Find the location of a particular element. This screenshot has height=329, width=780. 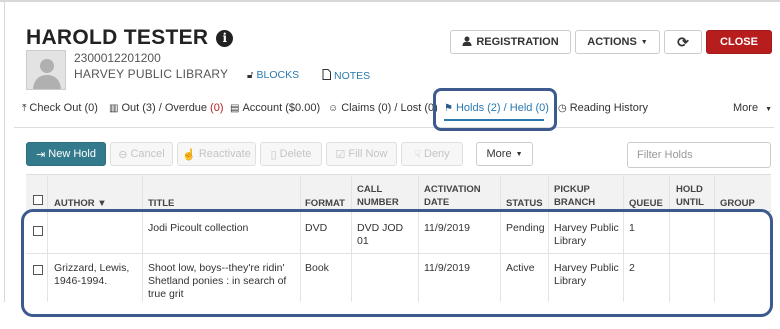

books-icon: ▥ is located at coordinates (114, 108).